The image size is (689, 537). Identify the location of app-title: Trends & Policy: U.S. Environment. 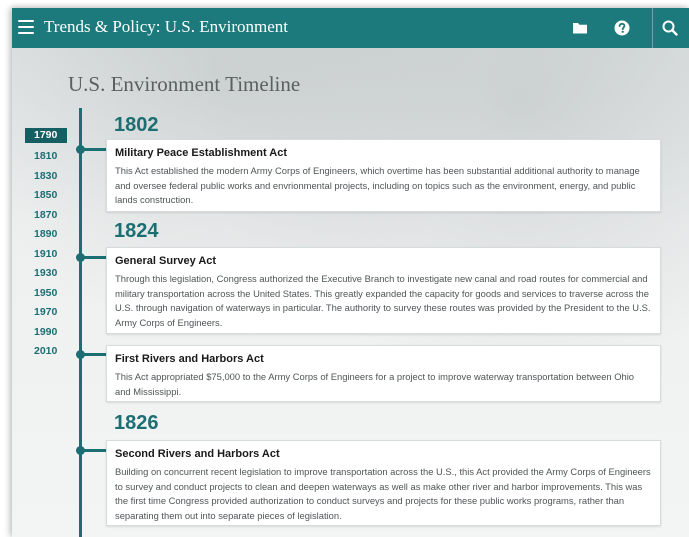
(166, 26).